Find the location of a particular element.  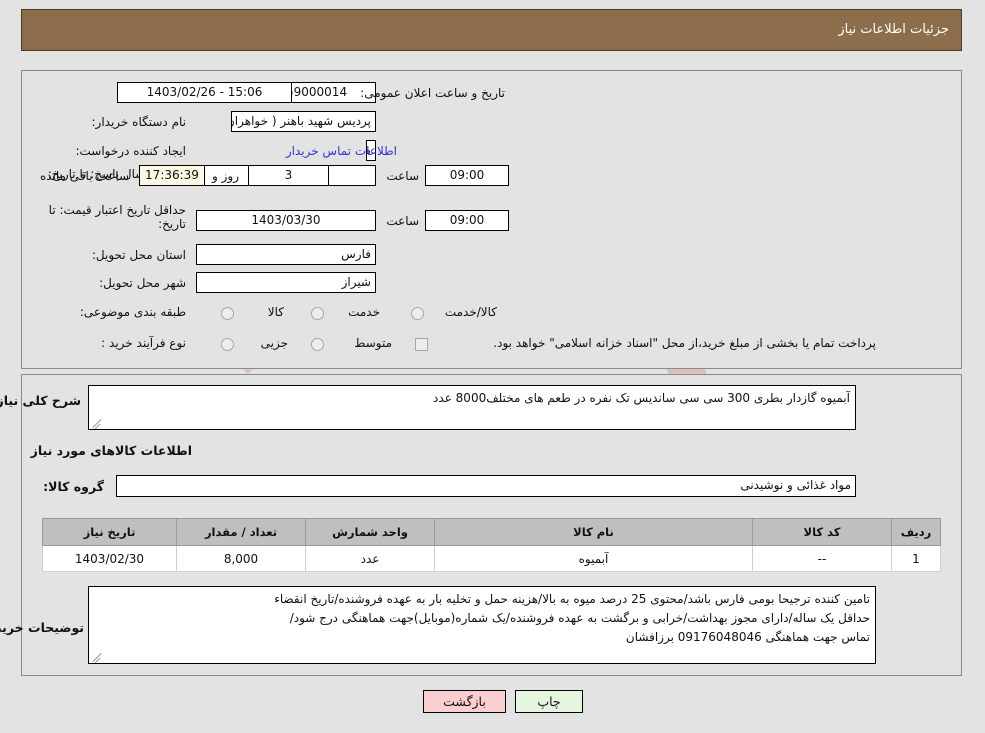

page-header: جزئیات اطلاعات نیاز is located at coordinates (492, 30).